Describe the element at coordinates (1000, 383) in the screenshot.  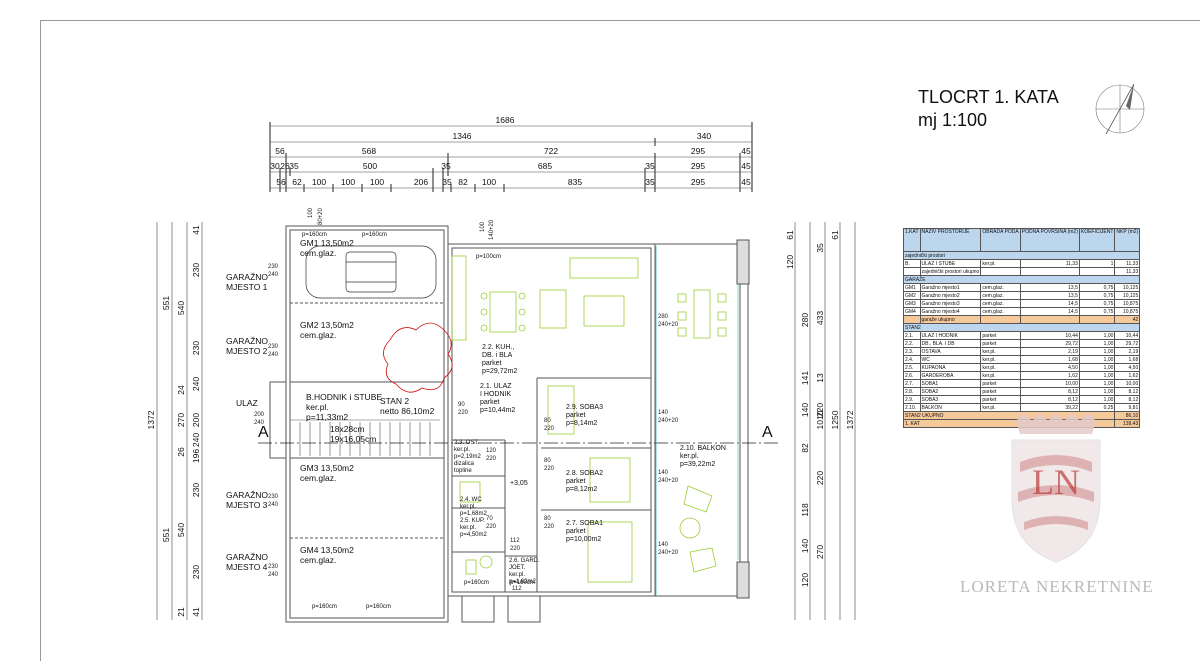
I see `table-cell: parket` at that location.